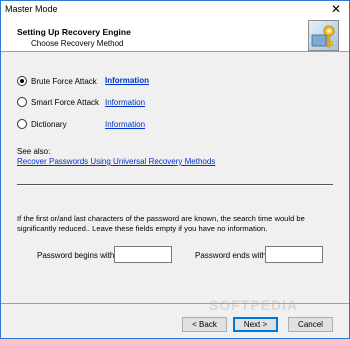 This screenshot has width=350, height=339. I want to click on title-bar: Master Mode ✕, so click(175, 9).